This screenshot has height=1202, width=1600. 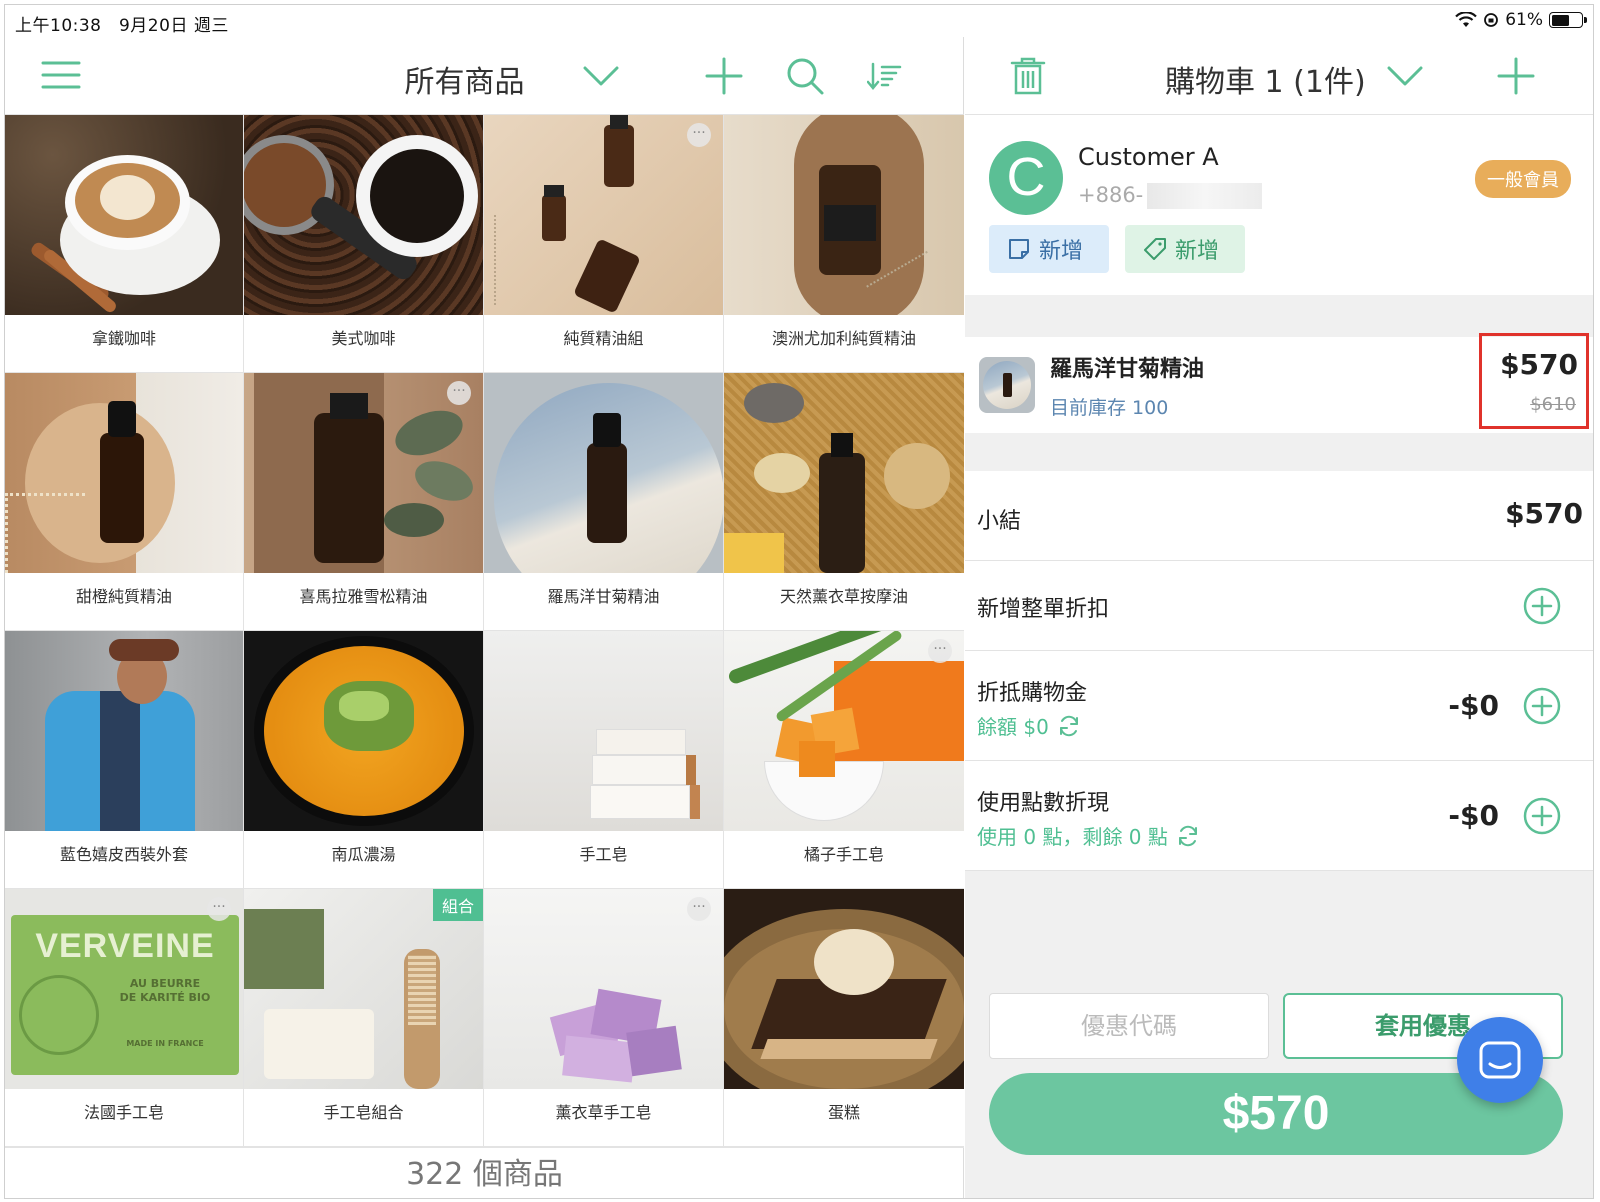 I want to click on cart-item-original-price: $610, so click(x=1553, y=404).